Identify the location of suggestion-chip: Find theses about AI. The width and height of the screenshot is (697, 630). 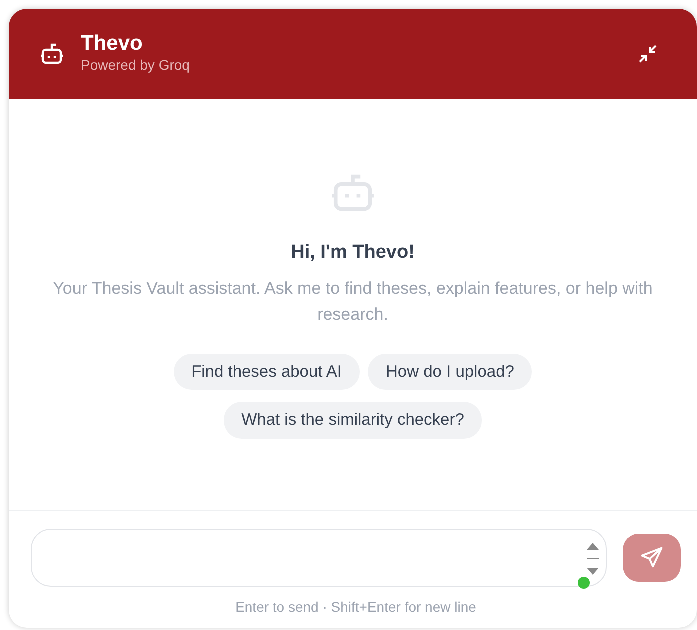
(267, 372).